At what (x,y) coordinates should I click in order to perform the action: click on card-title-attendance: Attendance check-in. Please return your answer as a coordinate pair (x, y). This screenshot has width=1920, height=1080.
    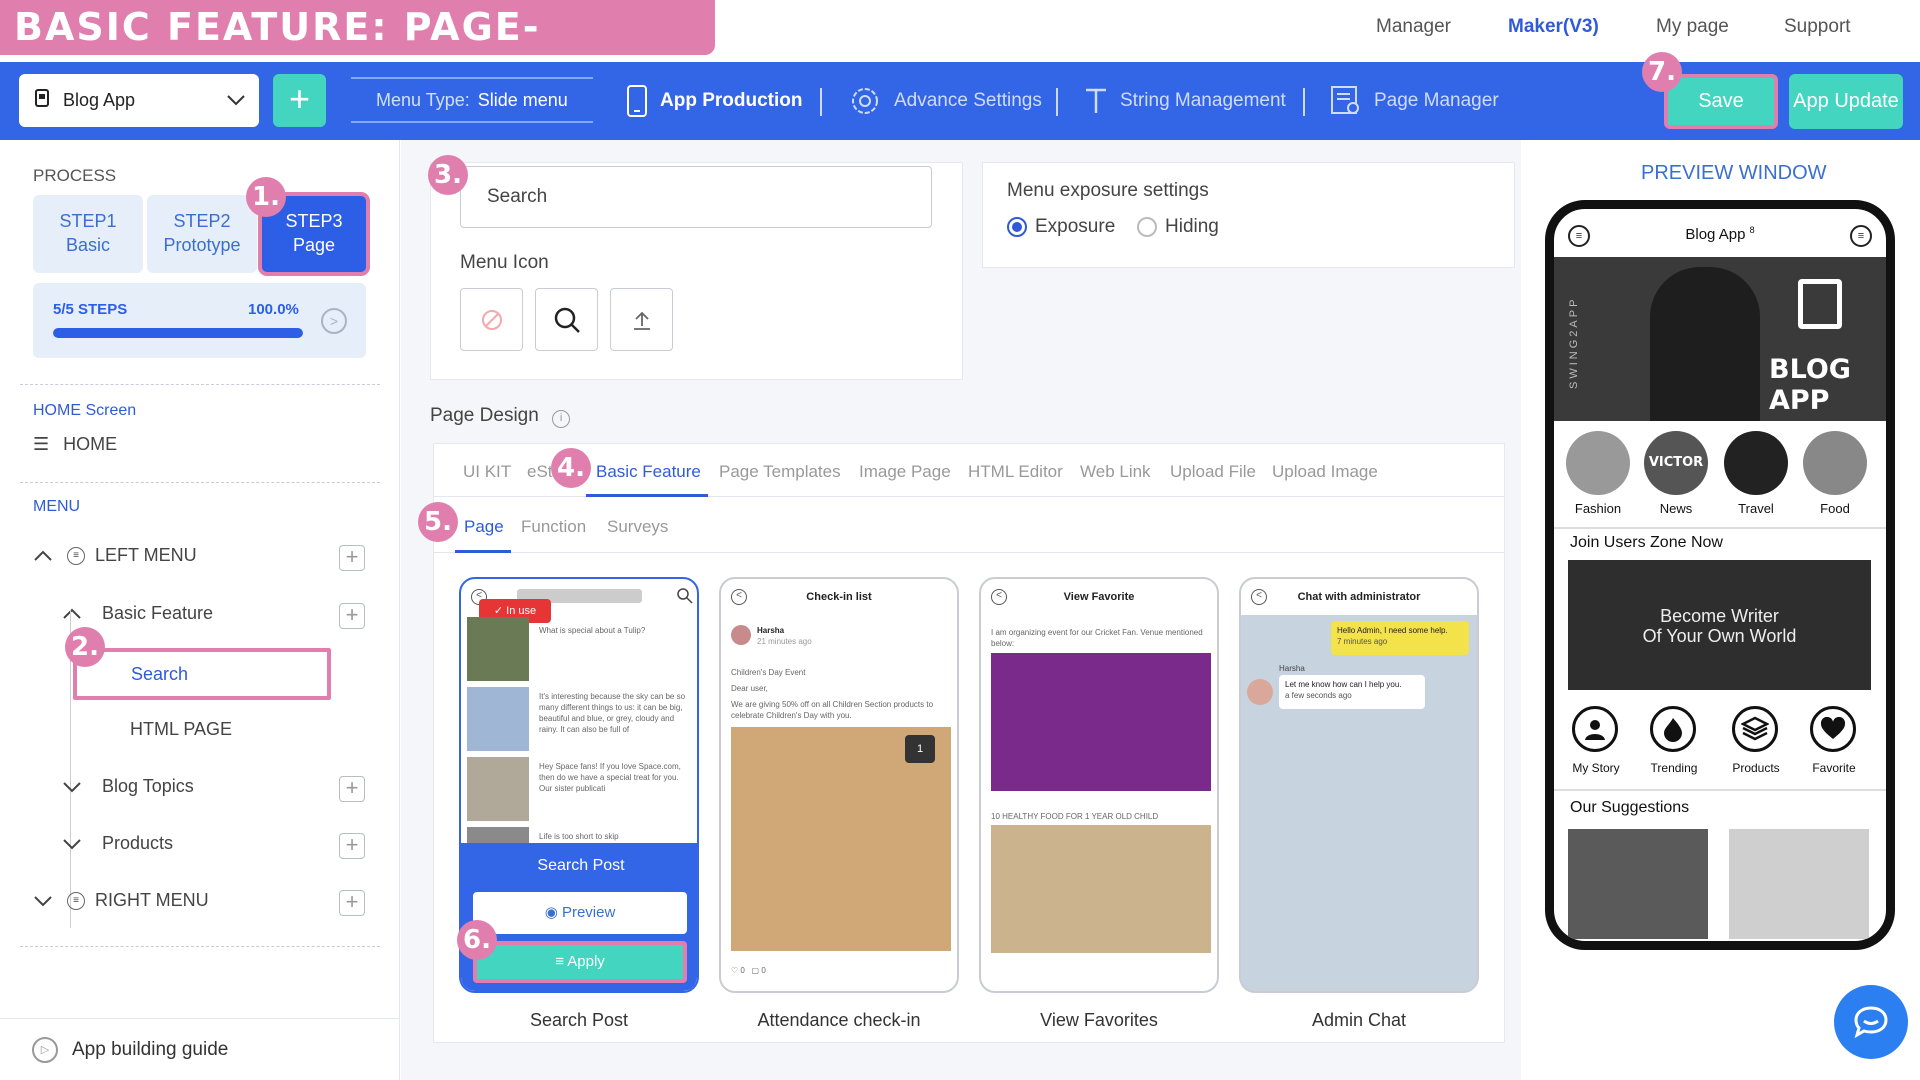
    Looking at the image, I should click on (839, 1020).